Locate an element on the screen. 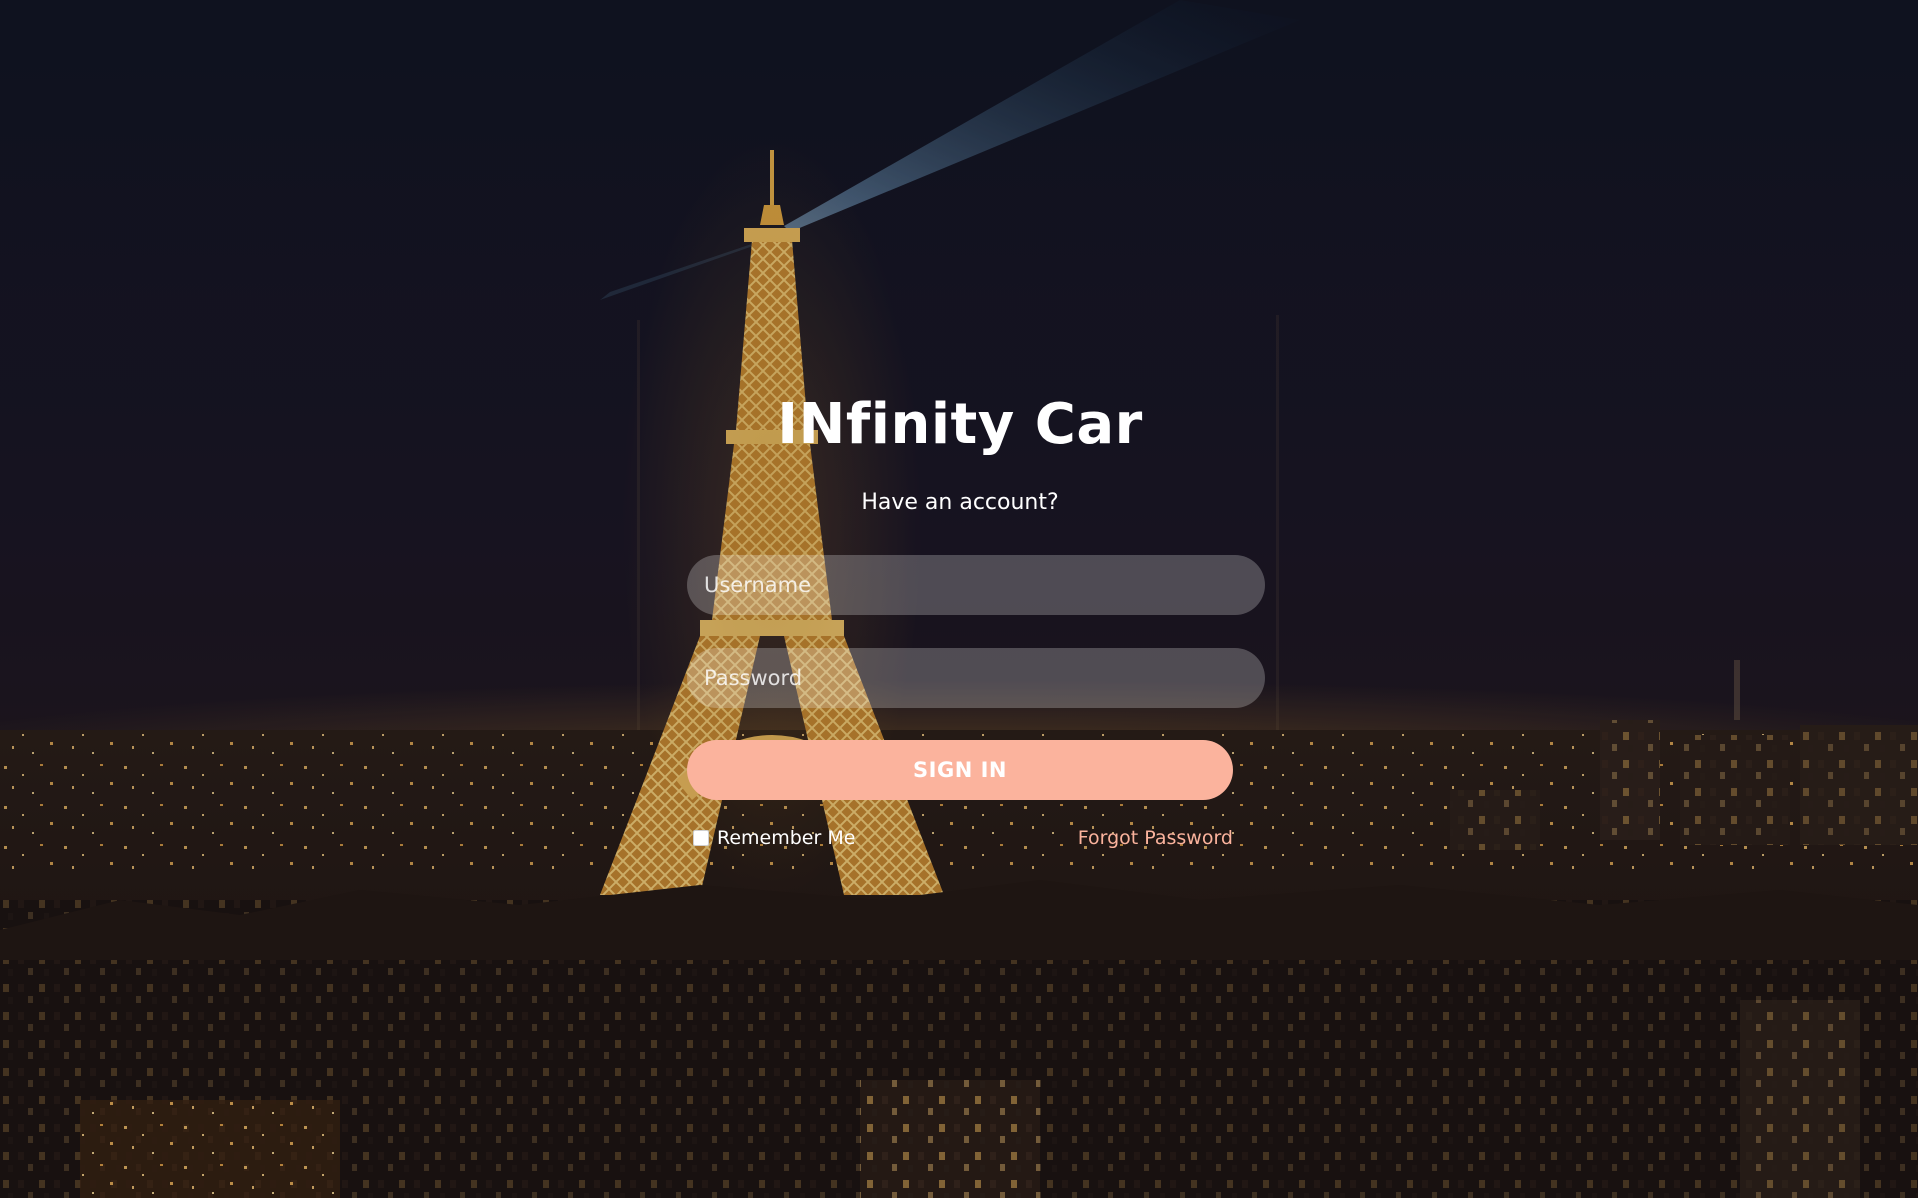 This screenshot has width=1918, height=1198. app-title: INfinity Car is located at coordinates (960, 424).